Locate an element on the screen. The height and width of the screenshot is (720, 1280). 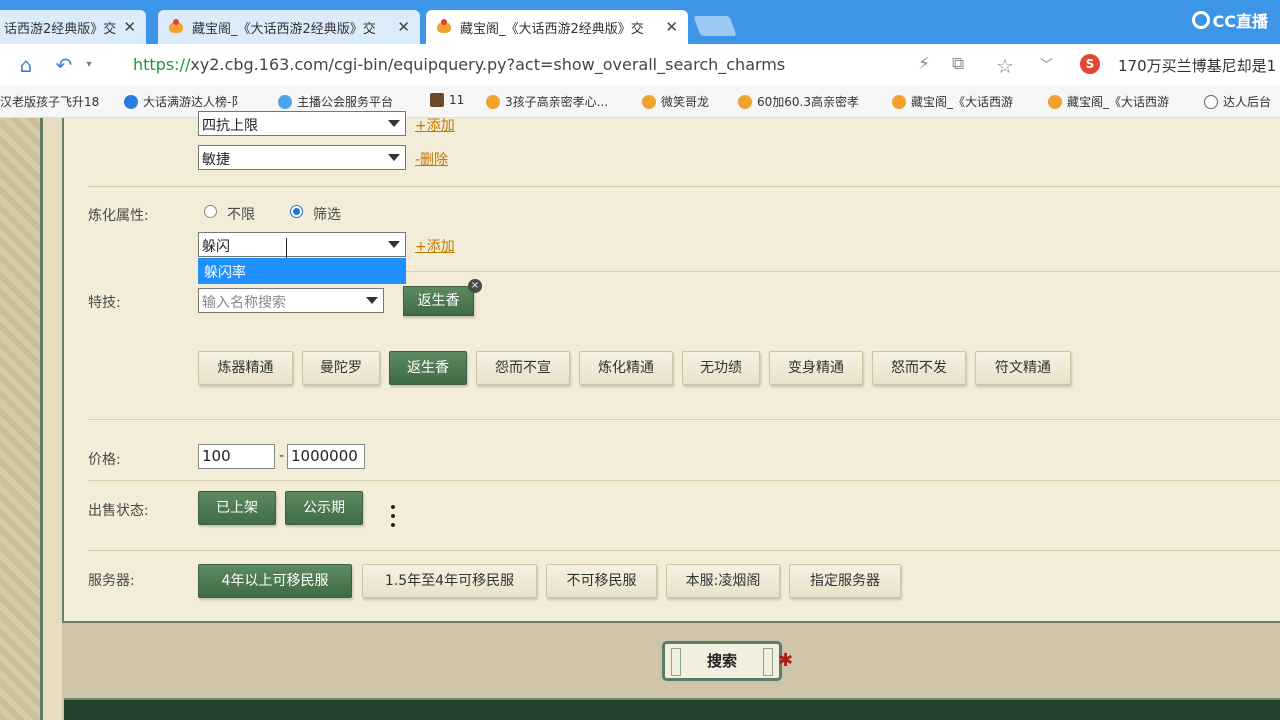
sale-status-label: 出售状态: is located at coordinates (118, 511).